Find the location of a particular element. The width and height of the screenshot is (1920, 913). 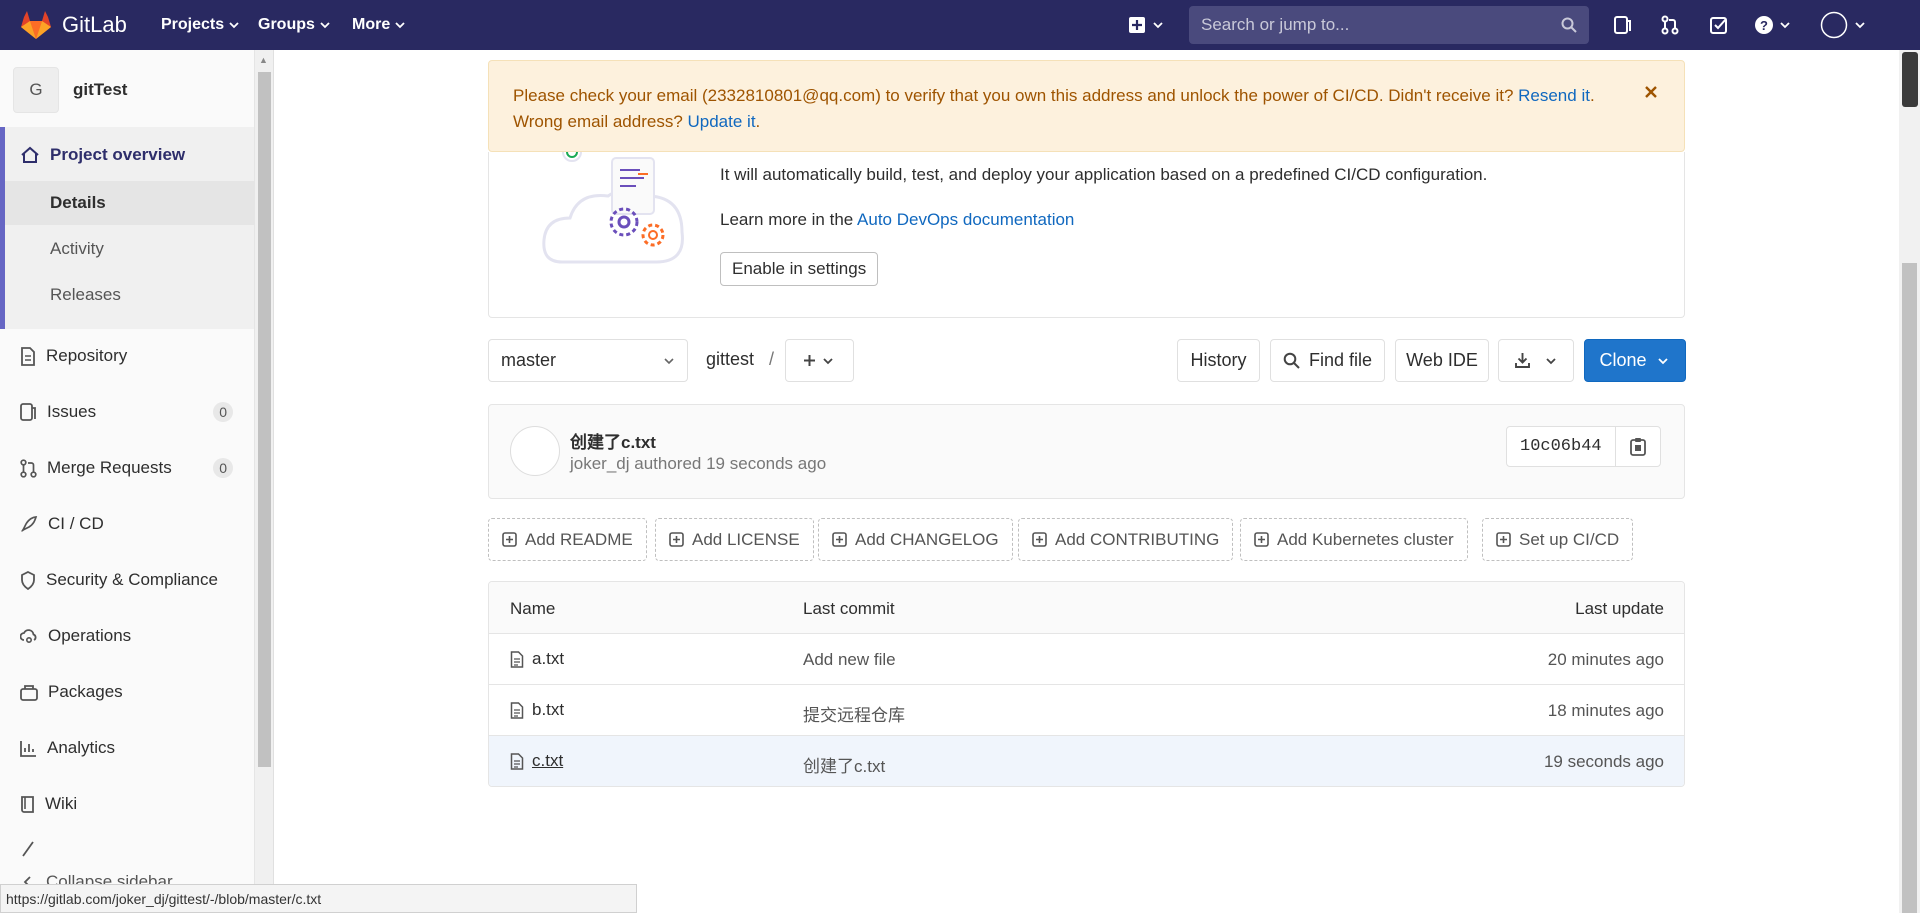

sidebar-item-details: Details is located at coordinates (129, 203).